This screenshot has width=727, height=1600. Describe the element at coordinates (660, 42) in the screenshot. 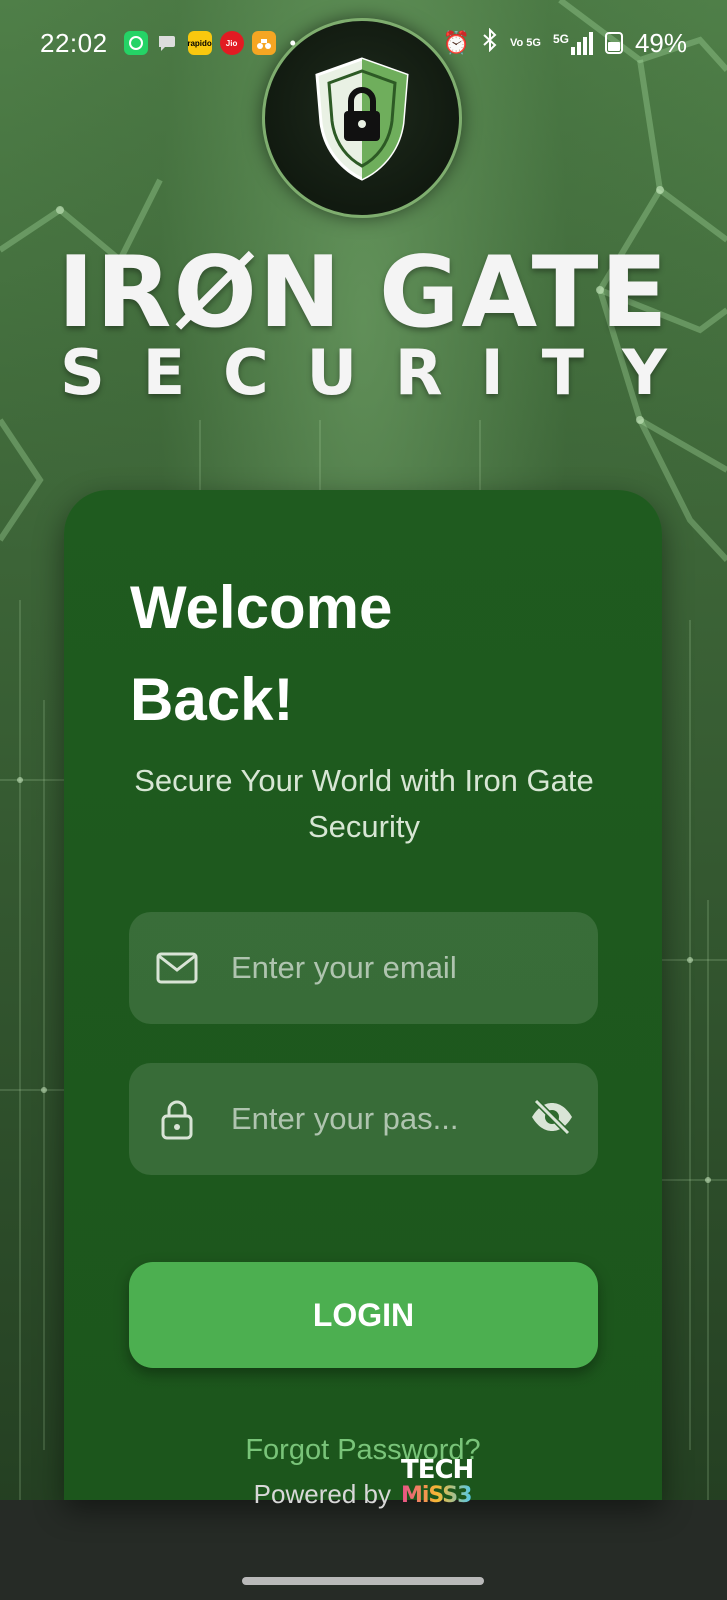

I see `battery-percent: 49%` at that location.